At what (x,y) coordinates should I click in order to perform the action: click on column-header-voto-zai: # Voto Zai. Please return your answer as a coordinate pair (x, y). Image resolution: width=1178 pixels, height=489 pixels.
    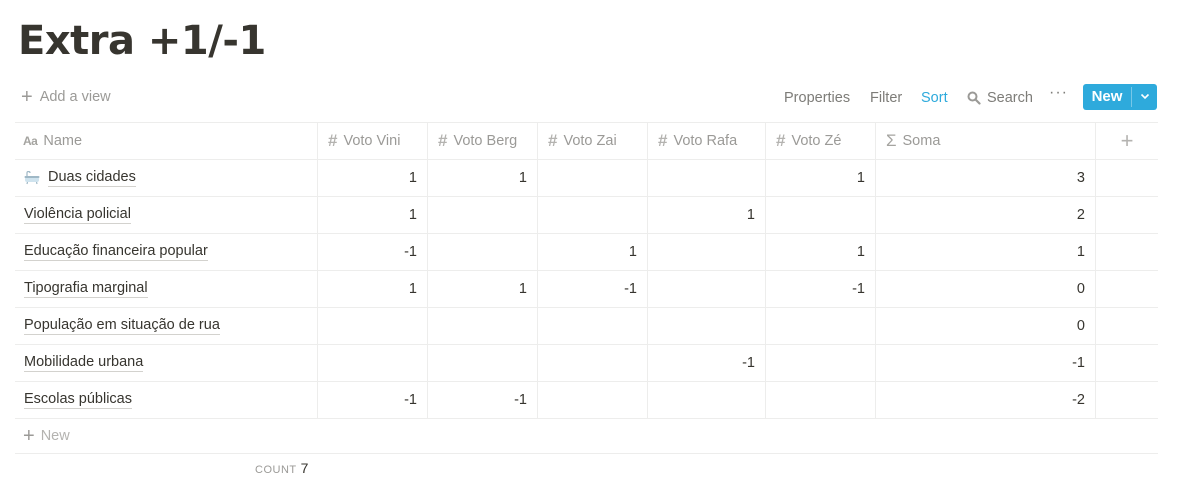
    Looking at the image, I should click on (593, 141).